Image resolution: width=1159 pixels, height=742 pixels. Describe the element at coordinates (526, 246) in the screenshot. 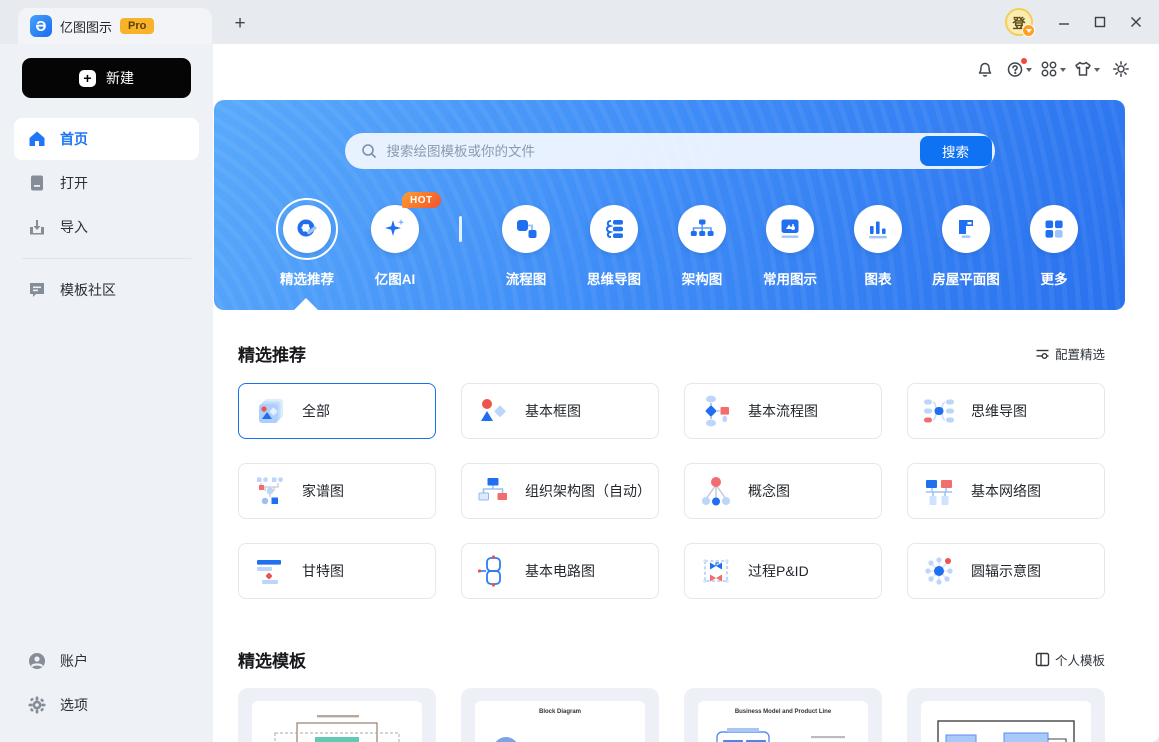

I see `category-flowchart: 流程图` at that location.